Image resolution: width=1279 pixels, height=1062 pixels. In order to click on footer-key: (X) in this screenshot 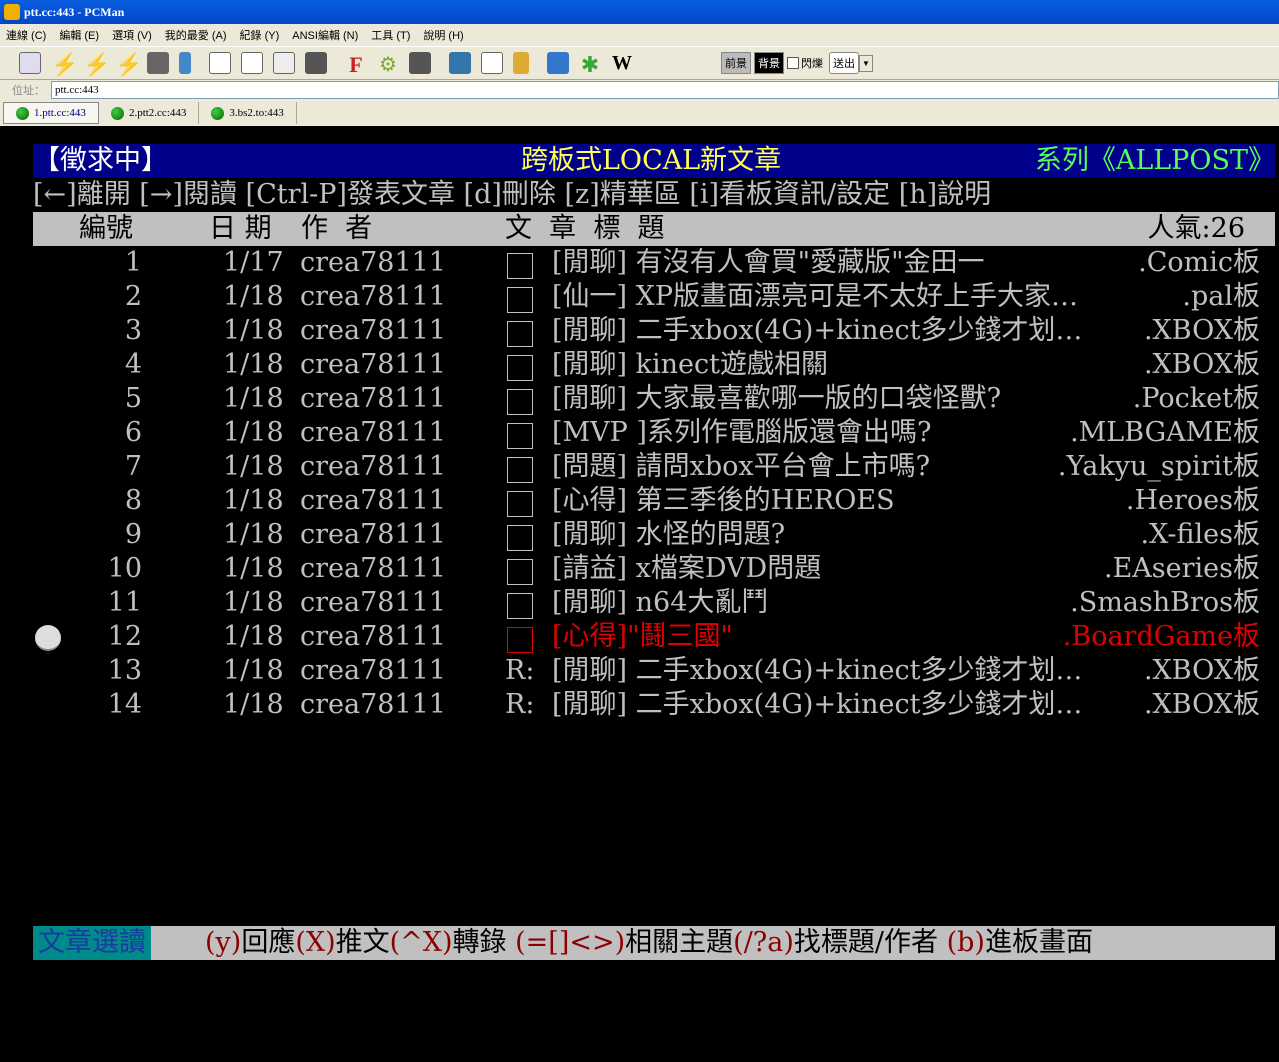, I will do `click(315, 942)`.